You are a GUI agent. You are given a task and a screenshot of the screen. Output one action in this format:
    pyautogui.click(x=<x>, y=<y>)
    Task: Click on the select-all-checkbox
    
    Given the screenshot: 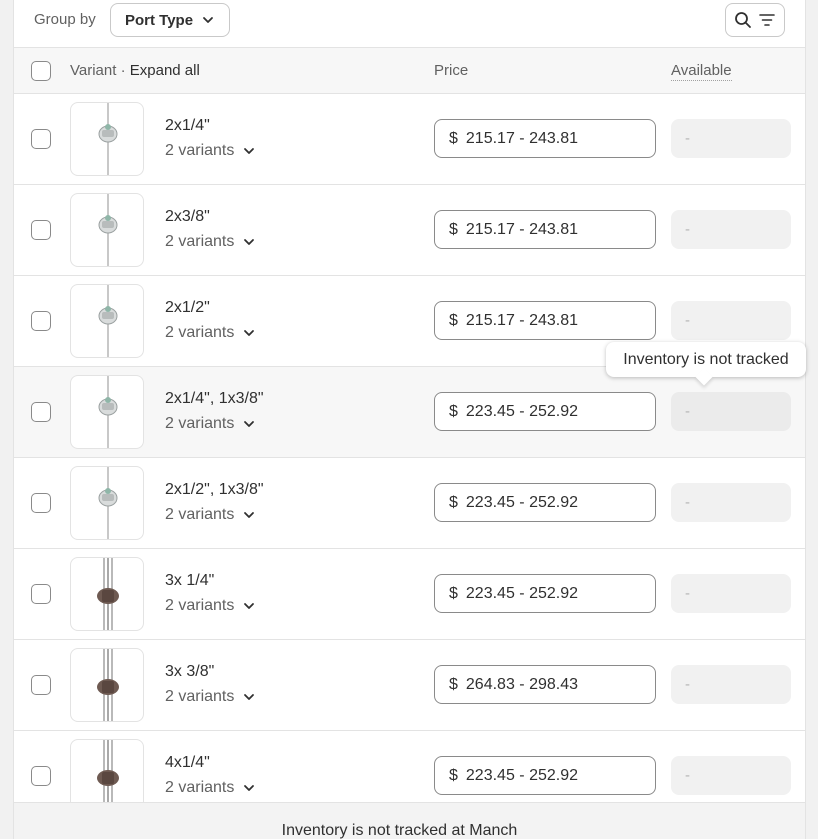 What is the action you would take?
    pyautogui.click(x=41, y=71)
    